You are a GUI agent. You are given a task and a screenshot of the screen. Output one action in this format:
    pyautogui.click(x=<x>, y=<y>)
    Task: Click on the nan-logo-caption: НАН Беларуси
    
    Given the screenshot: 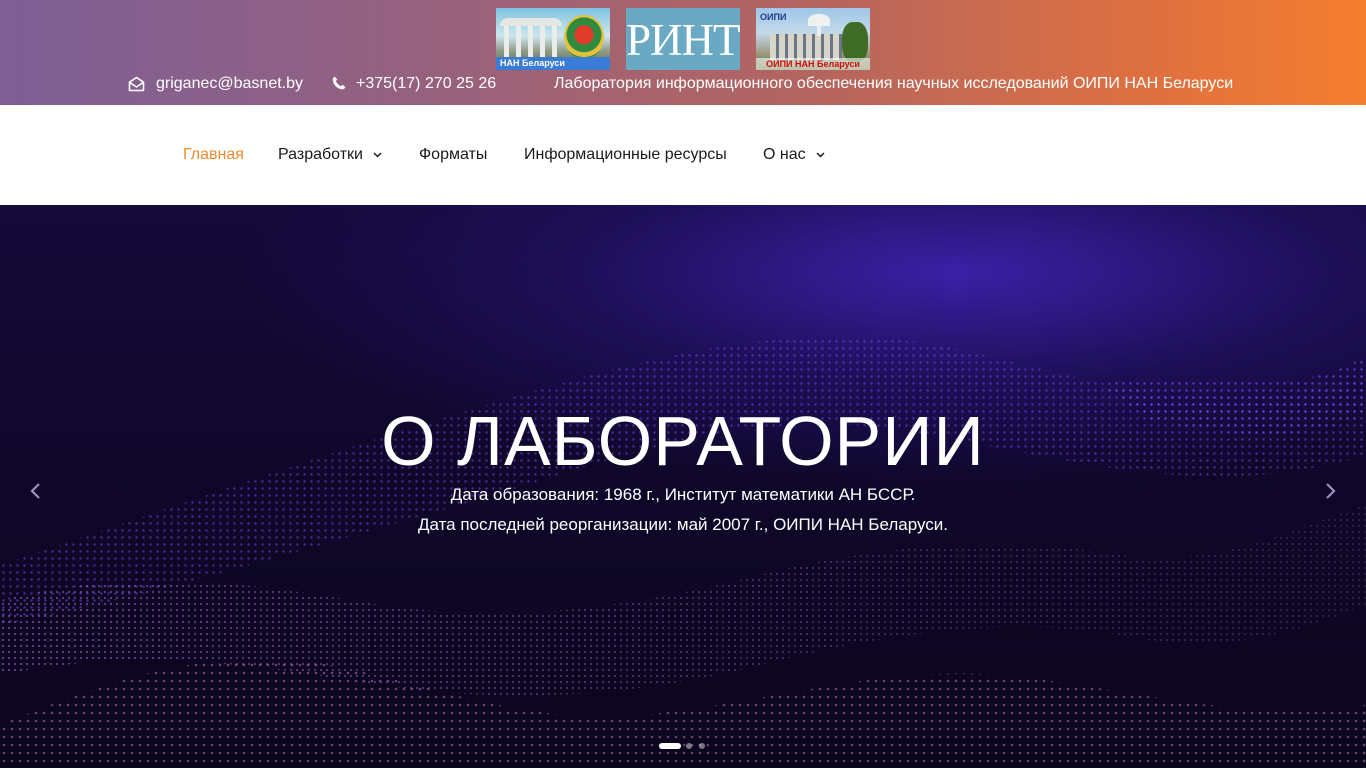 What is the action you would take?
    pyautogui.click(x=553, y=63)
    